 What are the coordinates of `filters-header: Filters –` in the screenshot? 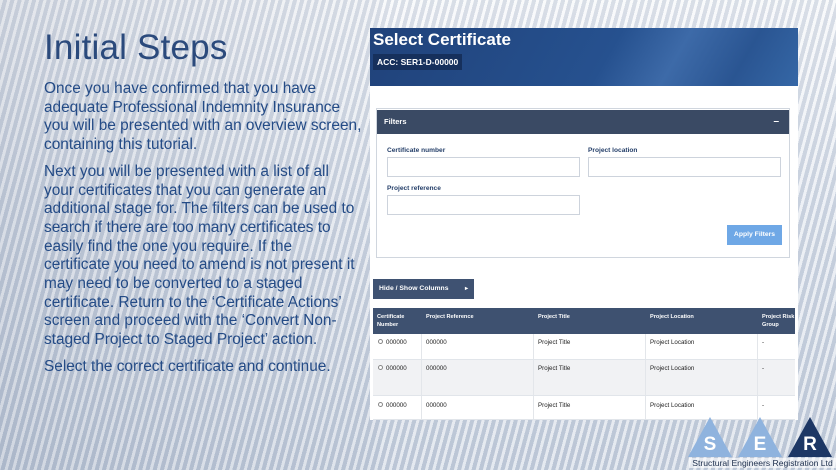 It's located at (583, 122).